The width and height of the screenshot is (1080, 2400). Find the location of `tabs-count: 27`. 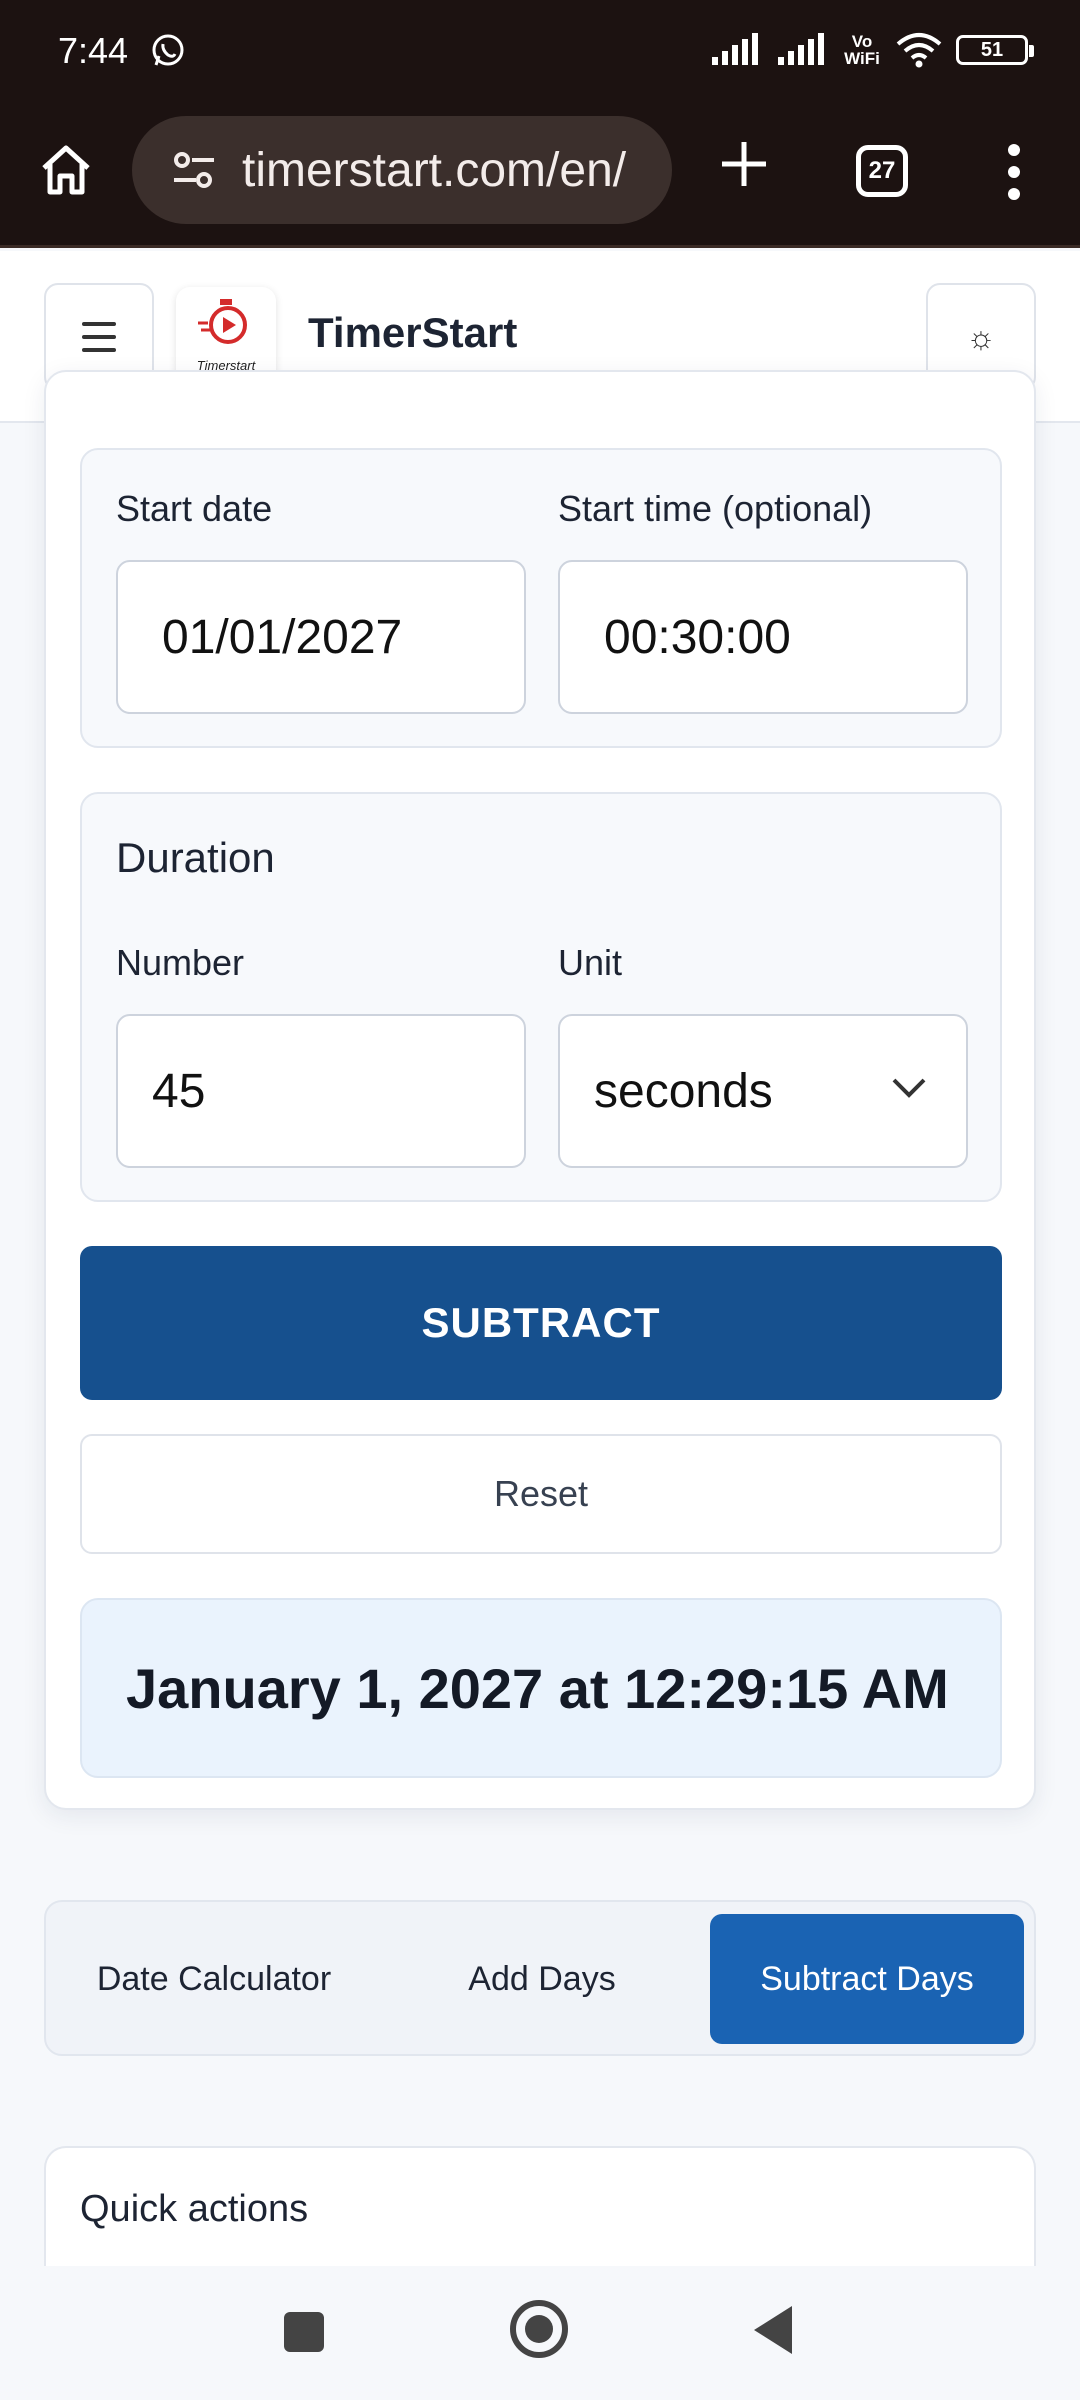

tabs-count: 27 is located at coordinates (882, 170).